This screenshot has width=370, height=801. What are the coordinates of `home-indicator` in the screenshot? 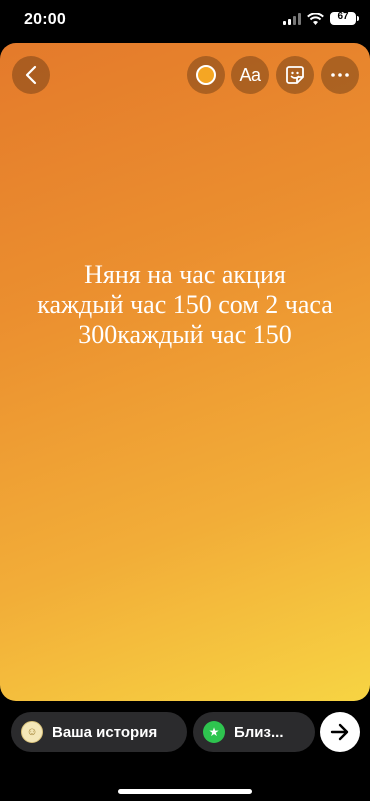 It's located at (185, 791).